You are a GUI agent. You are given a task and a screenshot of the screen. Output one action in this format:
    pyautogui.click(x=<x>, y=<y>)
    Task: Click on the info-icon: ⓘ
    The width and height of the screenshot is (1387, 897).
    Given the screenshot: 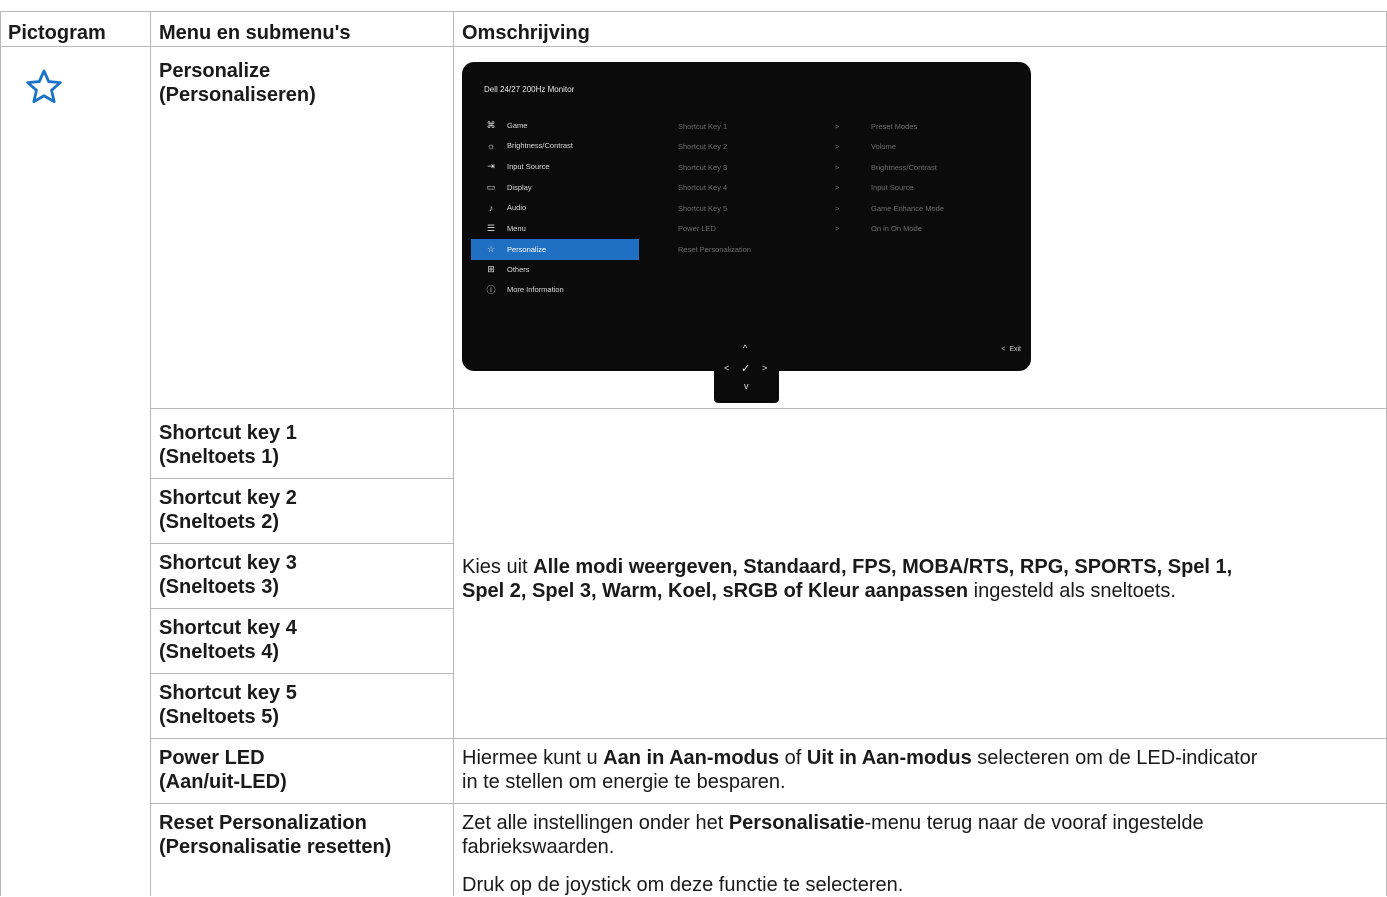 What is the action you would take?
    pyautogui.click(x=491, y=290)
    